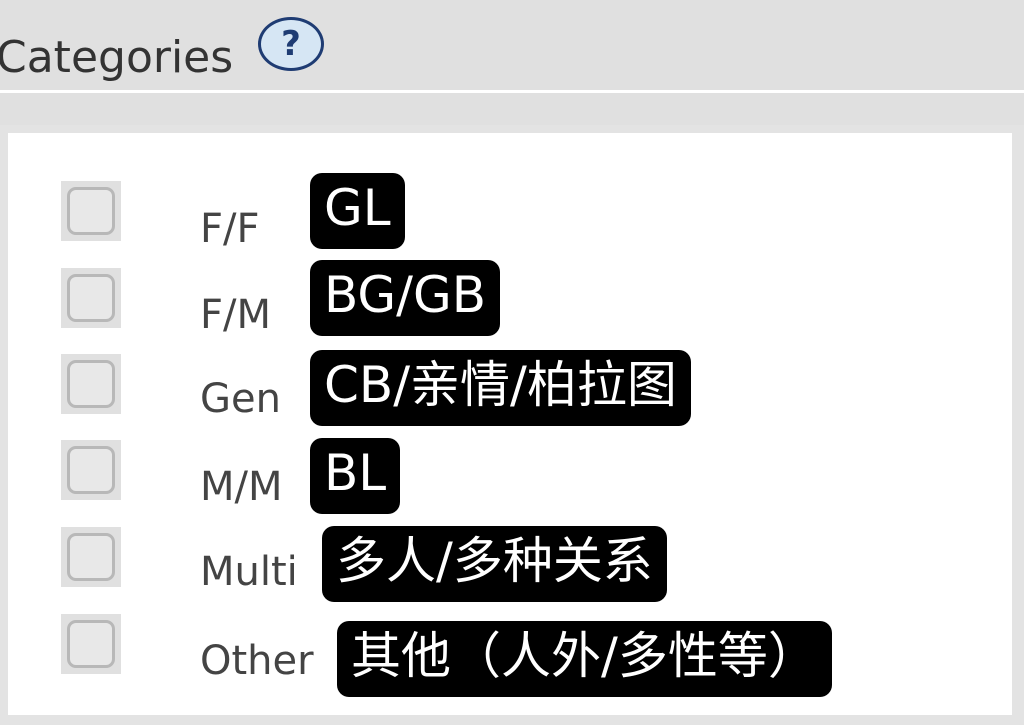 This screenshot has width=1024, height=725. I want to click on subheader-bar, so click(512, 109).